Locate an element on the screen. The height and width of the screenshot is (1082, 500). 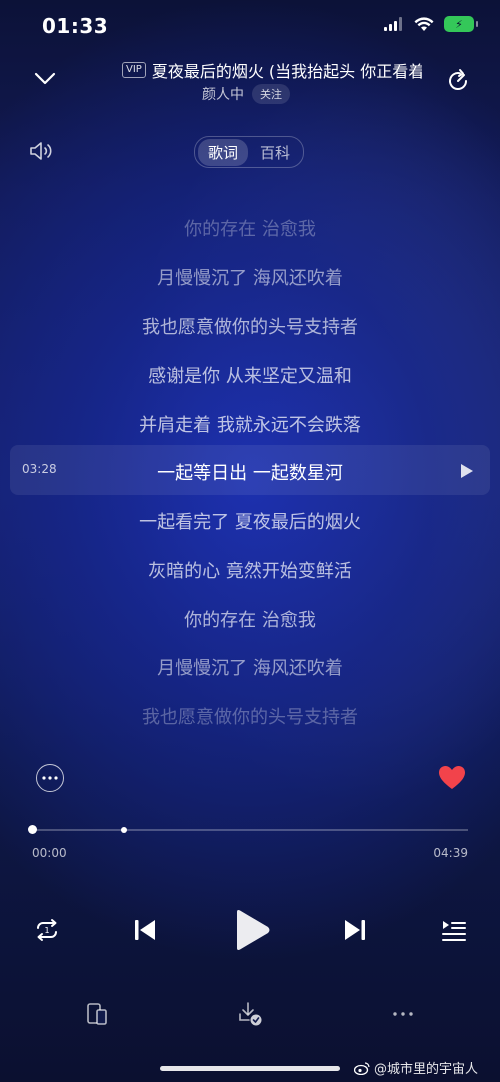
song-header: VIP 夏夜最后的烟火 (当我抬起头 你正看着我) 颜人中 关注 is located at coordinates (250, 82).